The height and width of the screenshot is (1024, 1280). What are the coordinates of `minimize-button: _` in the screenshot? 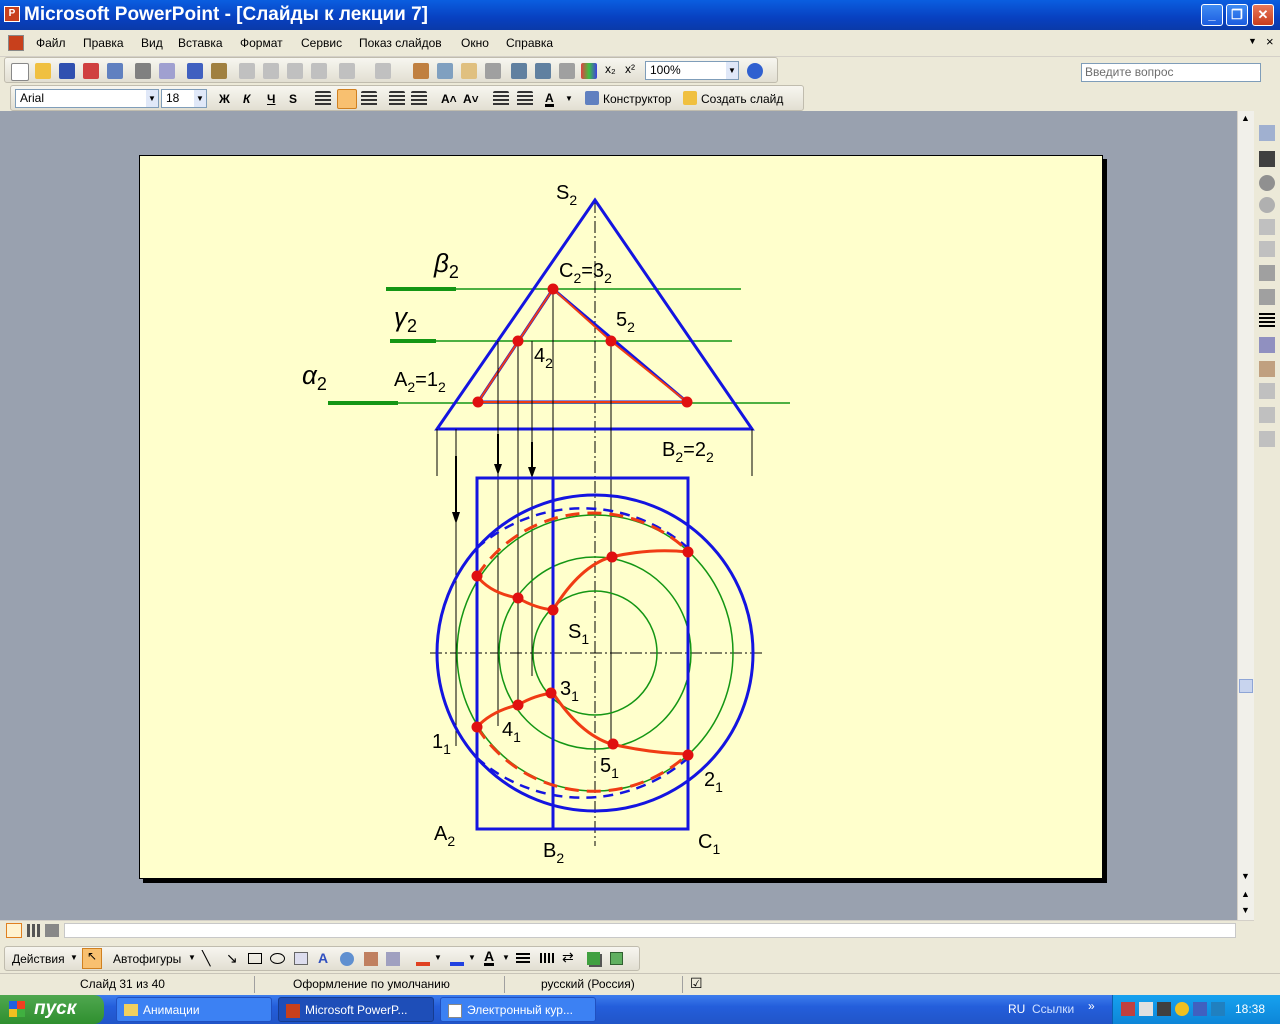 It's located at (1212, 15).